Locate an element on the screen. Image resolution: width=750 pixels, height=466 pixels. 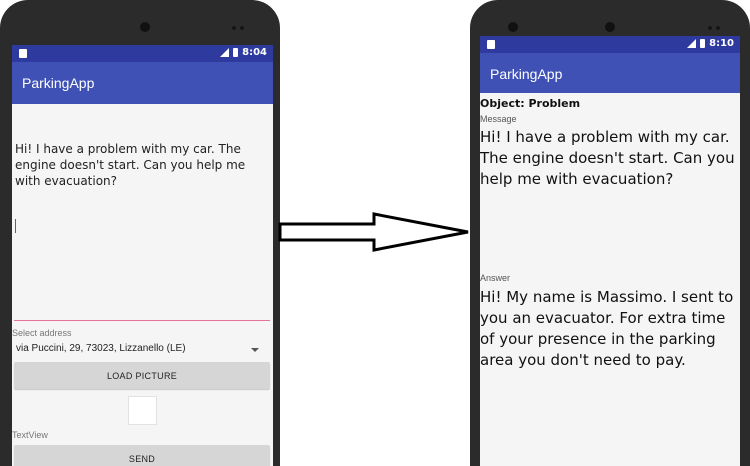
send-button: SEND is located at coordinates (142, 455).